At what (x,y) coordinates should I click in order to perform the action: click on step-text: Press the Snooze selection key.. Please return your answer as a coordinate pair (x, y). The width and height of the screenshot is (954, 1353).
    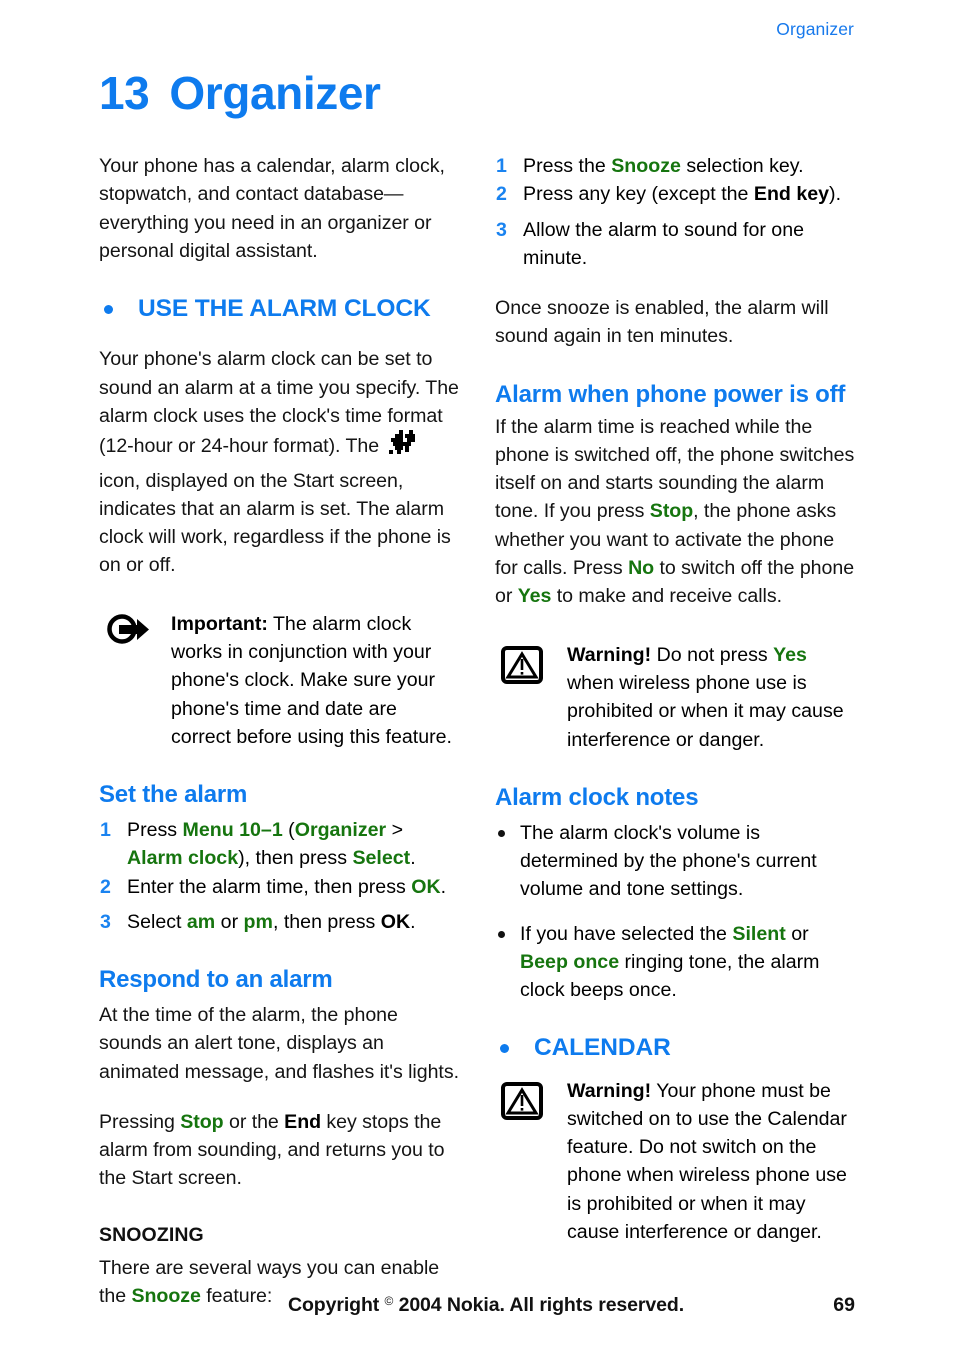
    Looking at the image, I should click on (663, 166).